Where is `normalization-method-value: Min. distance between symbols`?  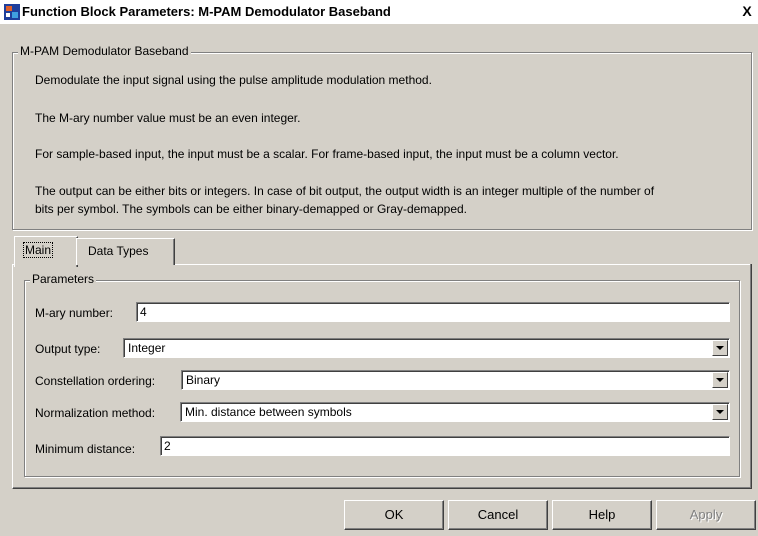
normalization-method-value: Min. distance between symbols is located at coordinates (268, 412).